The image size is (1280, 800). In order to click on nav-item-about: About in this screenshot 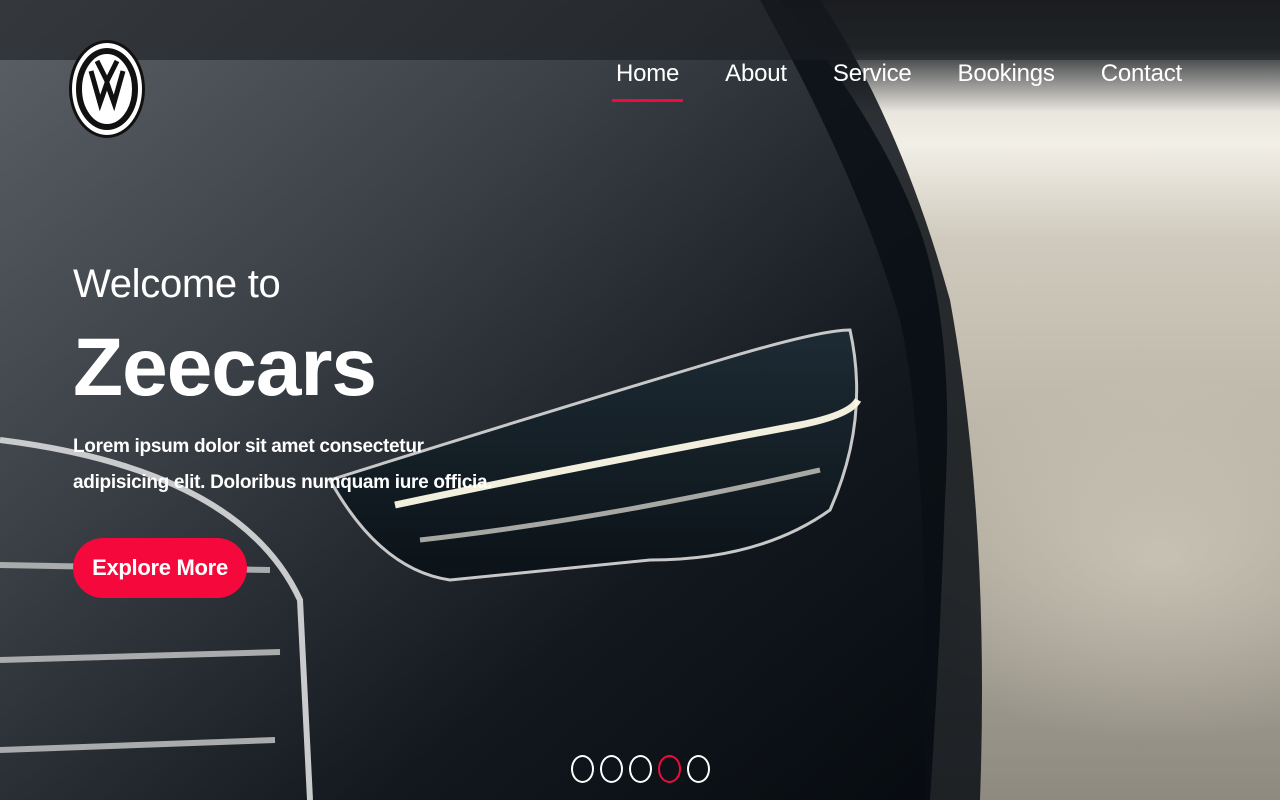, I will do `click(756, 81)`.